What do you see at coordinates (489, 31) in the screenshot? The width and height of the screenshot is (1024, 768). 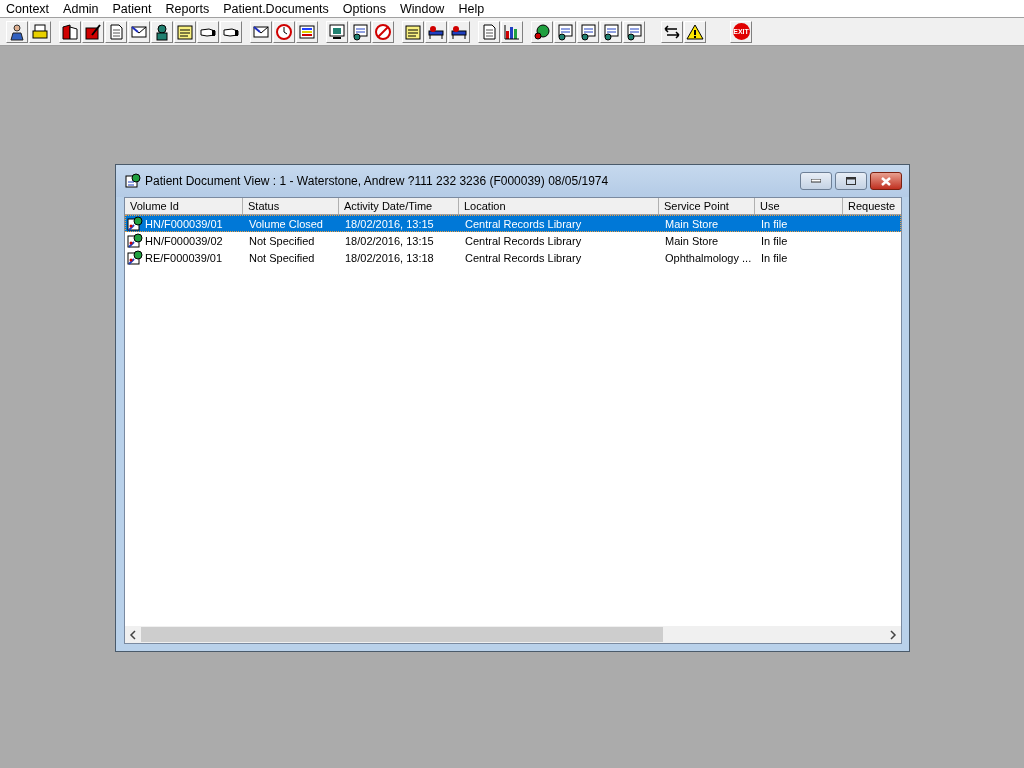 I see `page-icon` at bounding box center [489, 31].